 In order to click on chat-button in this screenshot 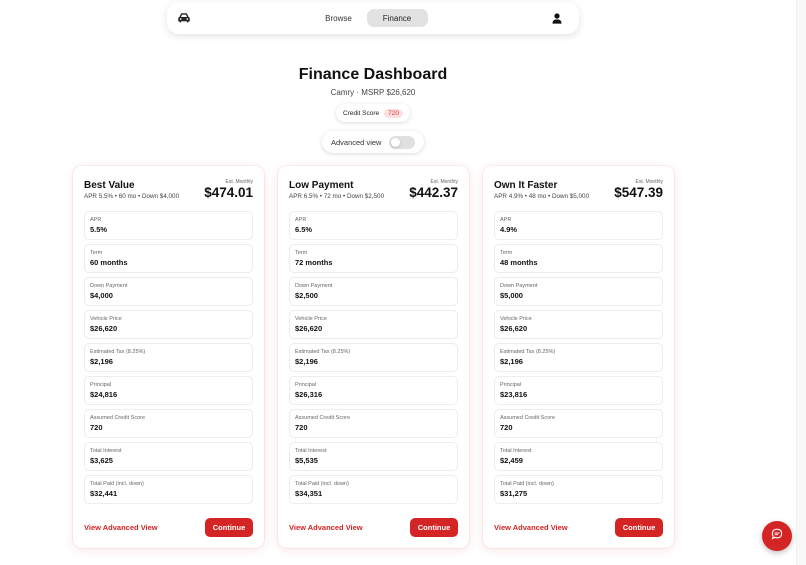, I will do `click(777, 536)`.